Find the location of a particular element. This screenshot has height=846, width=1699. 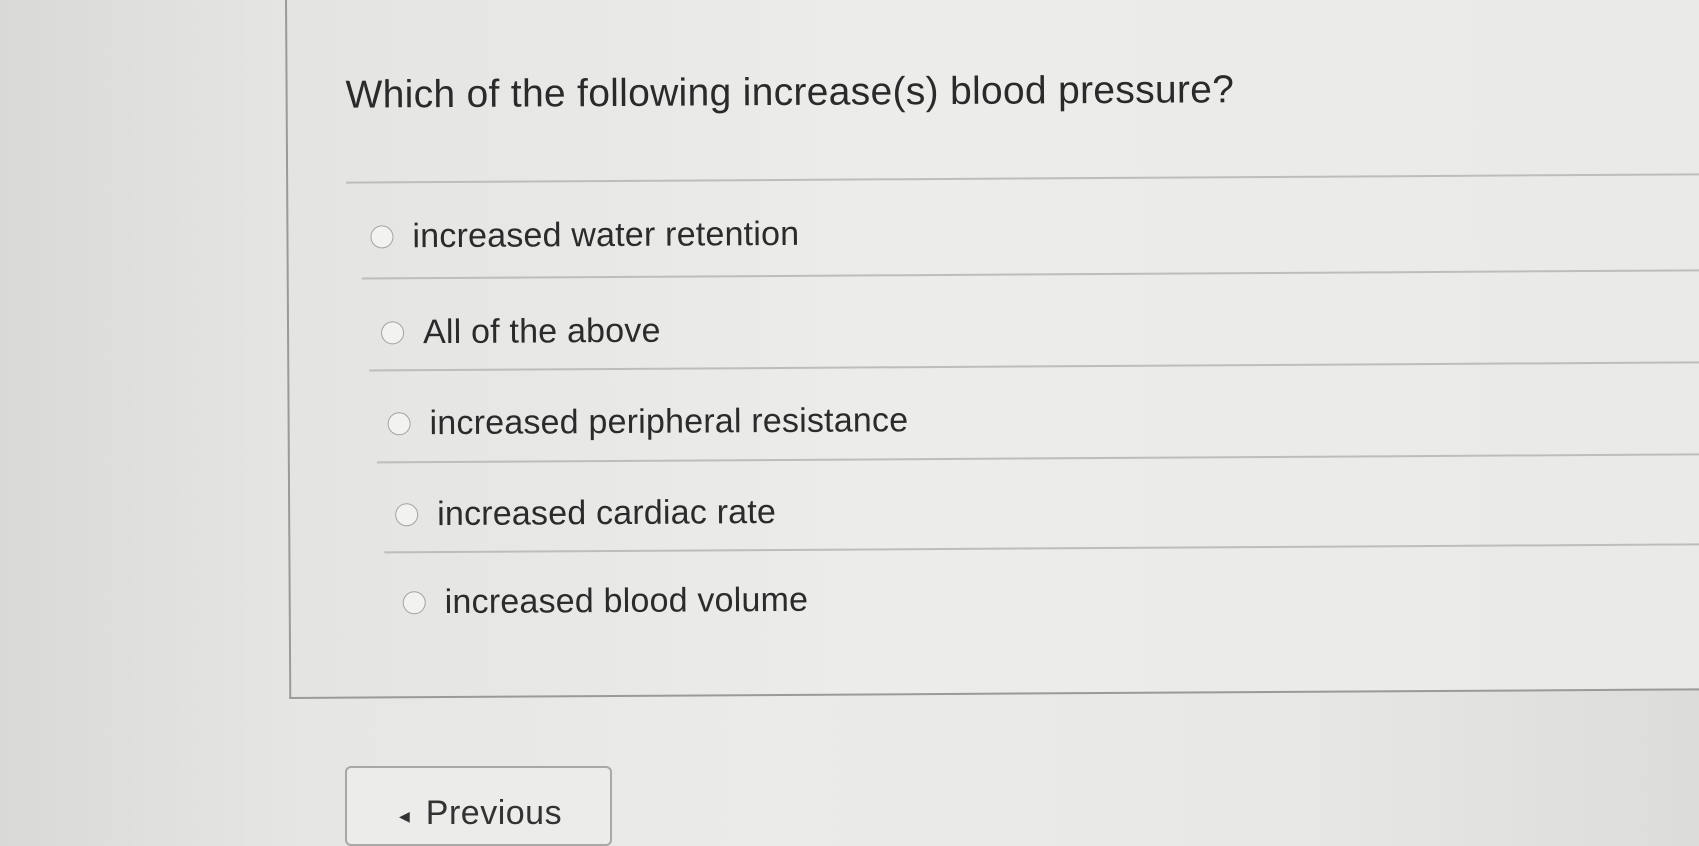

answer-option-label: increased peripheral resistance is located at coordinates (669, 422).